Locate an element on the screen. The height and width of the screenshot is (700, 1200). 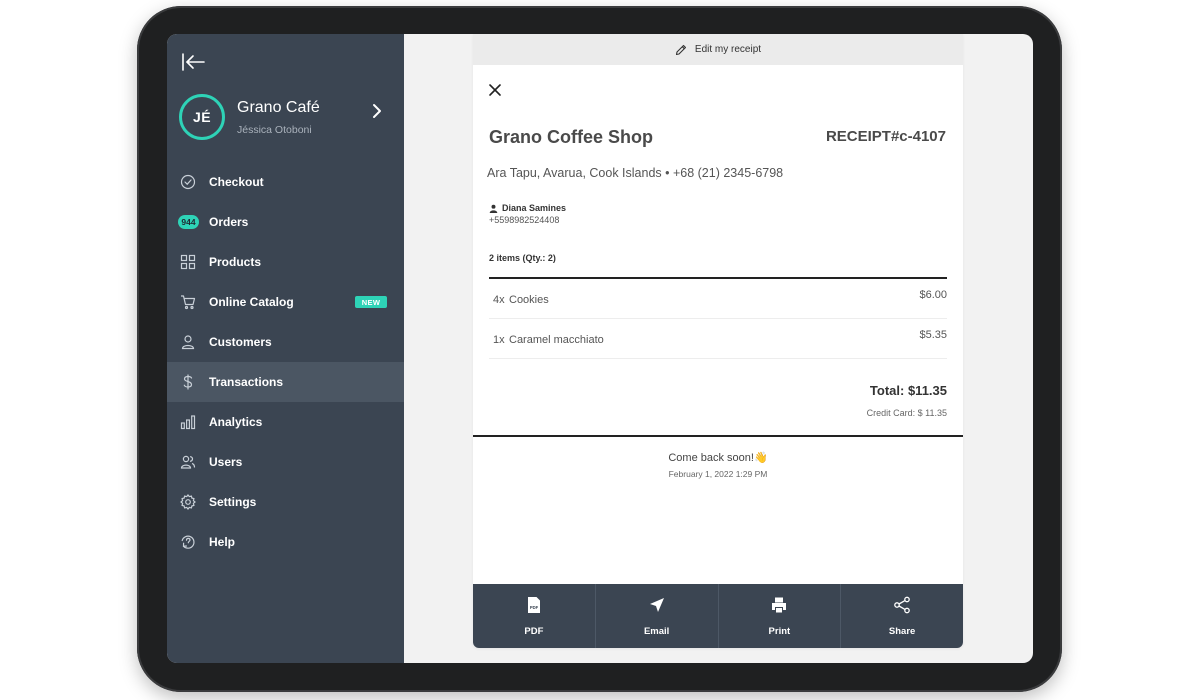
sidebar-item-label: Help is located at coordinates (222, 542).